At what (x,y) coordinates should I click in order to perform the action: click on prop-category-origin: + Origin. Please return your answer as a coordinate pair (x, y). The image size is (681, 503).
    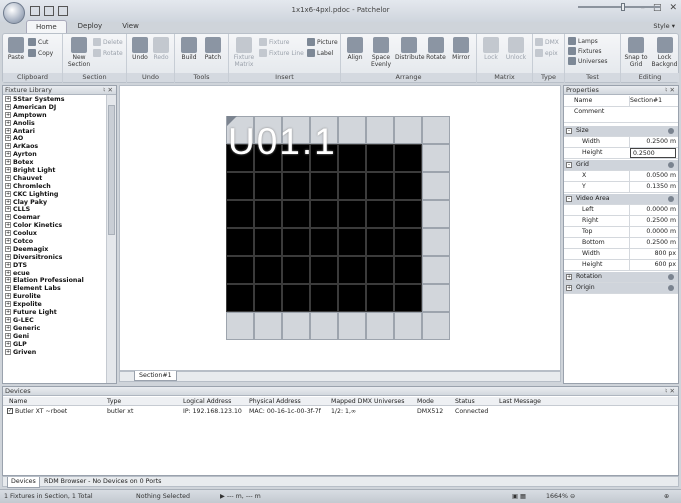
    Looking at the image, I should click on (621, 288).